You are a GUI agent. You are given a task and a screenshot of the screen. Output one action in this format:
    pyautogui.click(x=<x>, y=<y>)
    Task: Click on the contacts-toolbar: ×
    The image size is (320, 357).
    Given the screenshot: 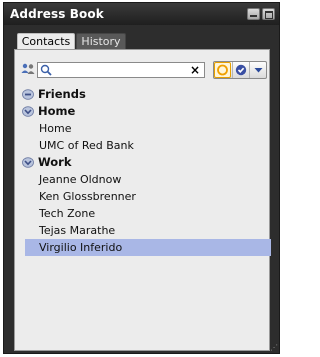 What is the action you would take?
    pyautogui.click(x=142, y=69)
    